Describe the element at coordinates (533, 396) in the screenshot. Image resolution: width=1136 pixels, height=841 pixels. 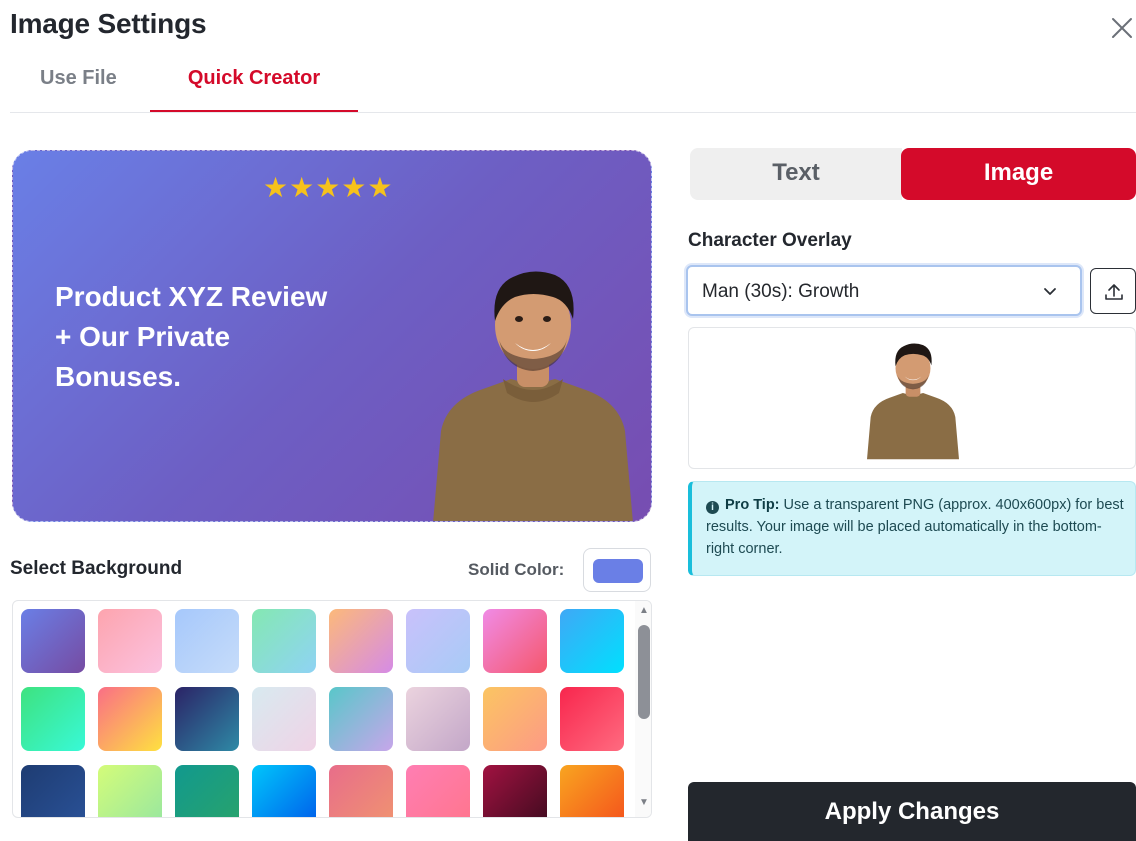
I see `character-overlay-image` at that location.